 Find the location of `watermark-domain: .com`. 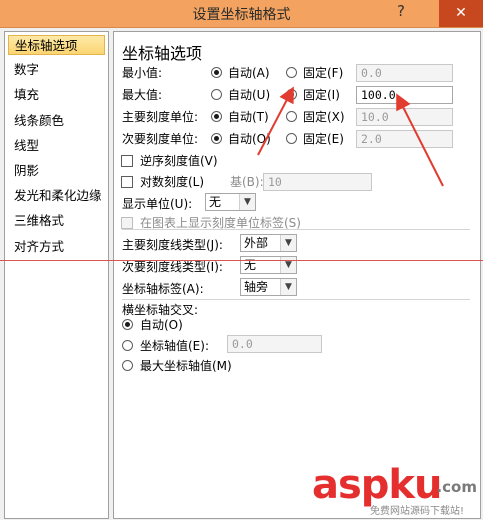

watermark-domain: .com is located at coordinates (456, 487).